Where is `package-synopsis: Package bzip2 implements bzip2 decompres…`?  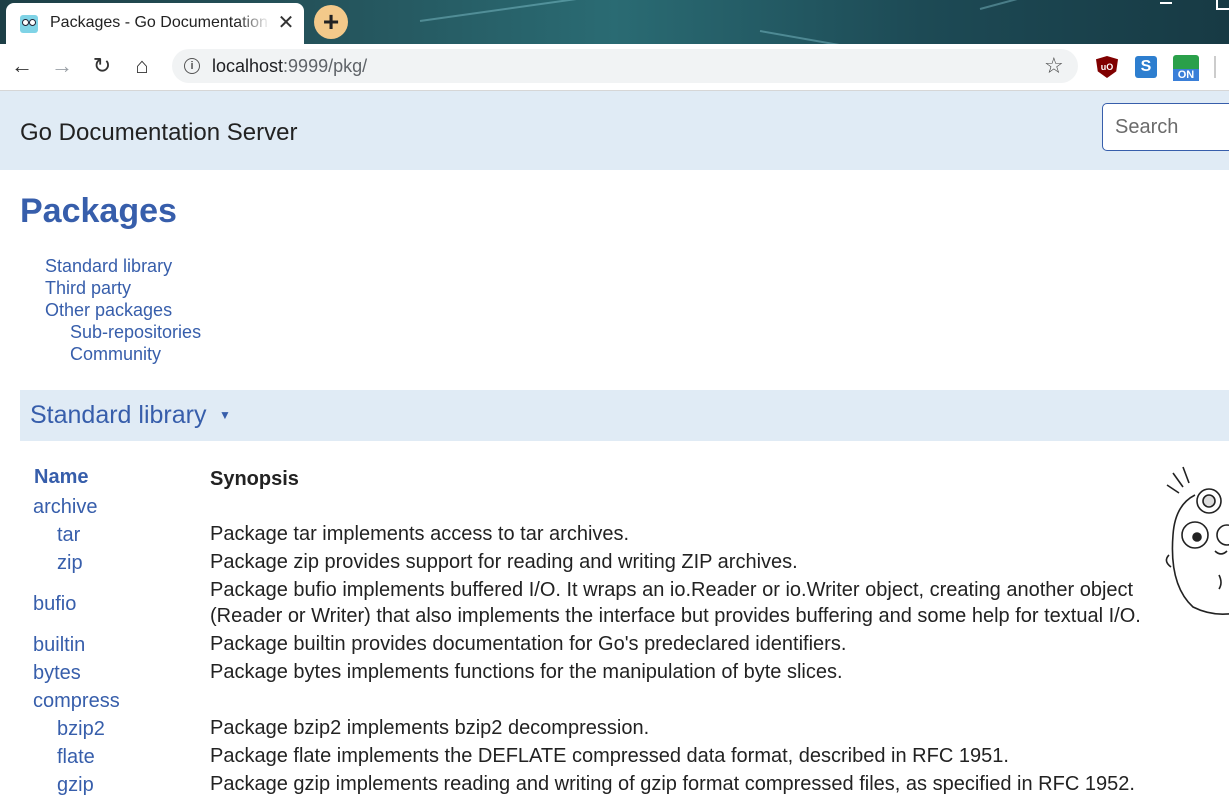 package-synopsis: Package bzip2 implements bzip2 decompres… is located at coordinates (430, 728).